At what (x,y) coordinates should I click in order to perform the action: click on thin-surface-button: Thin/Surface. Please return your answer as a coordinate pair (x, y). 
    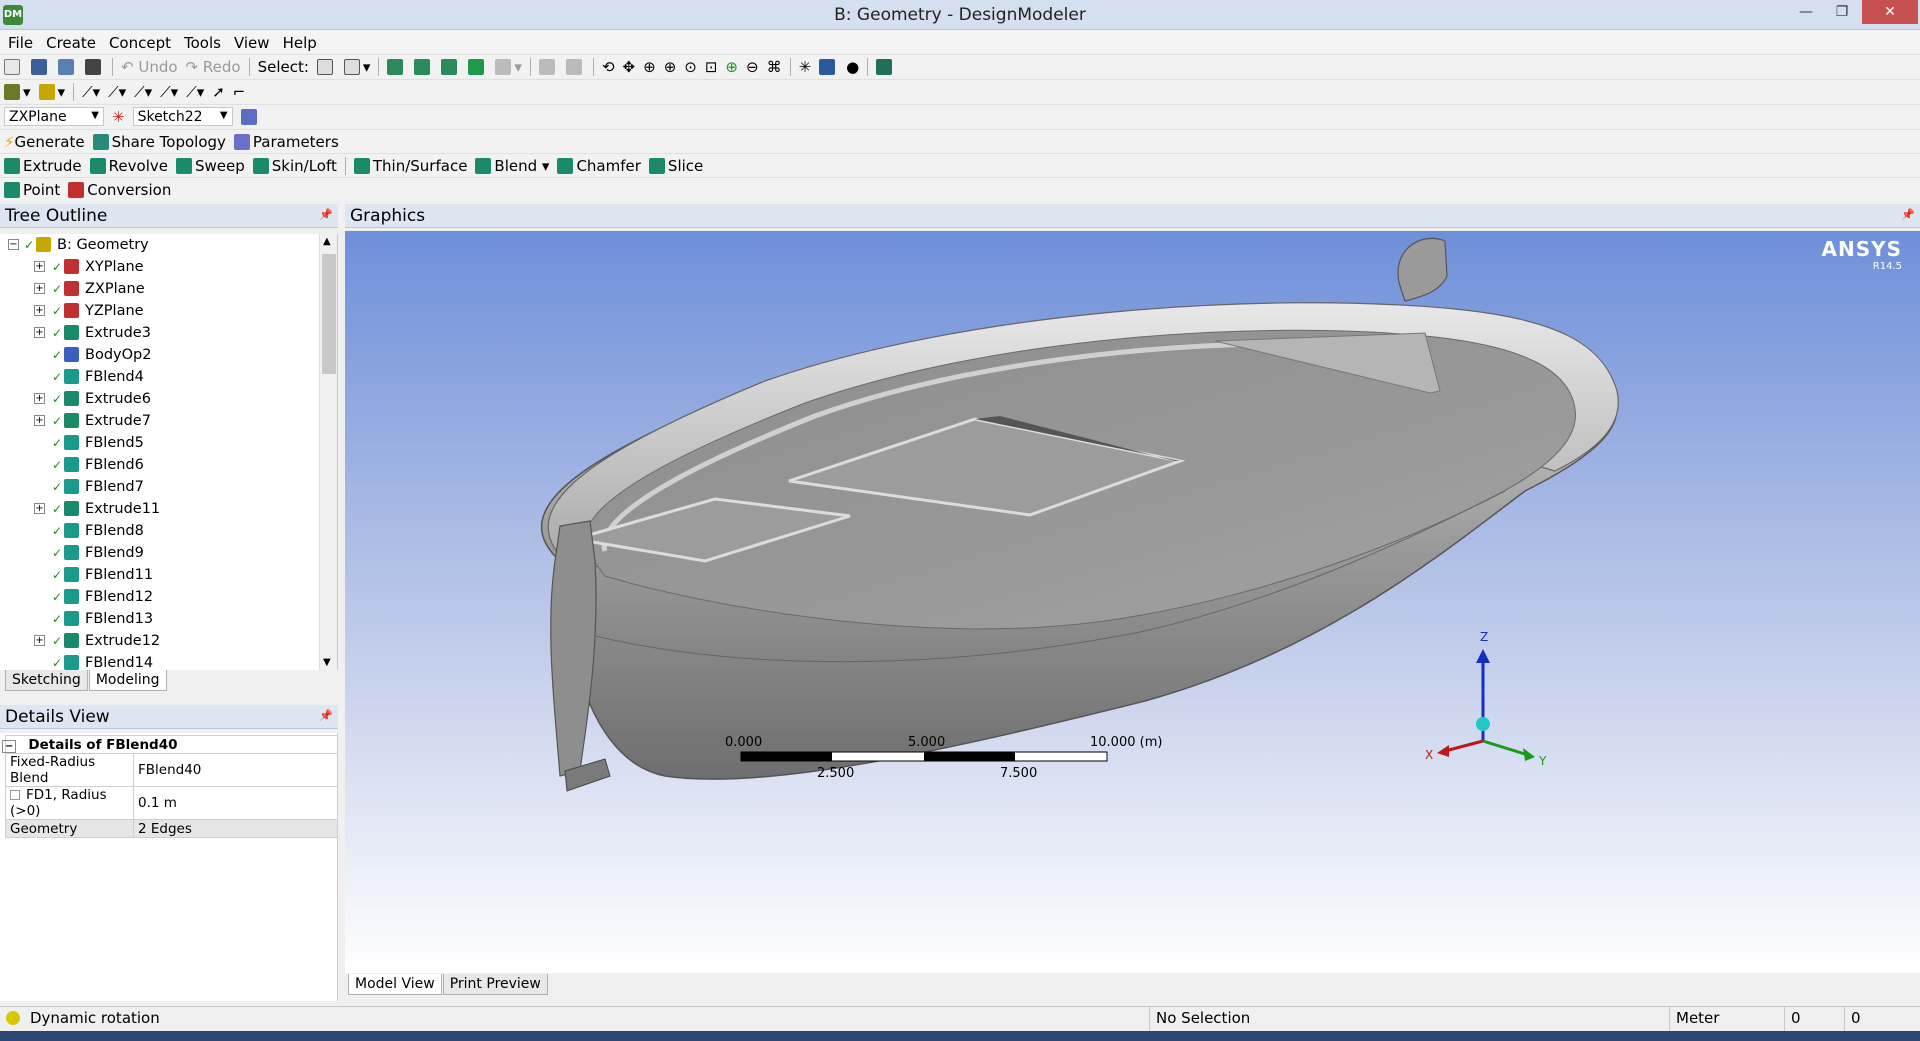
    Looking at the image, I should click on (411, 166).